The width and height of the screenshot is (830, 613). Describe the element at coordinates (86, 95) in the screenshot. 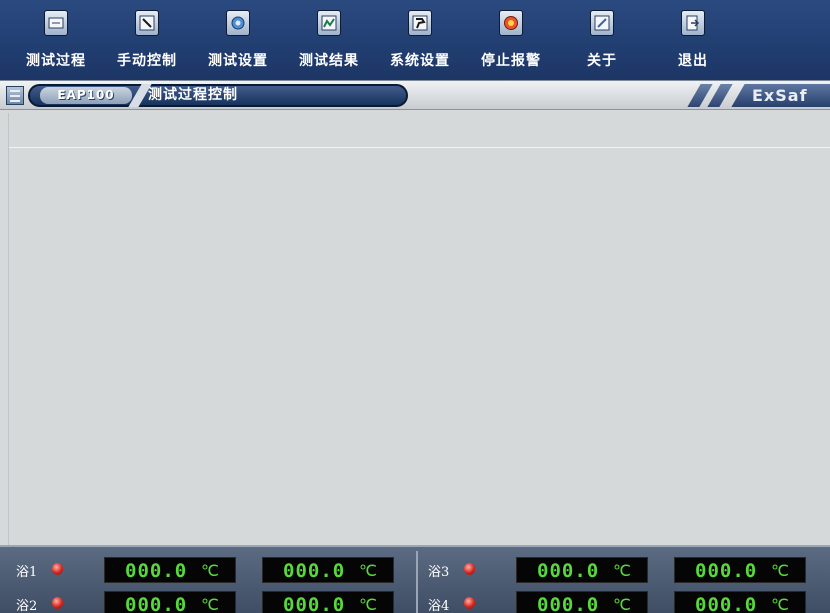

I see `model-label: EAP100` at that location.